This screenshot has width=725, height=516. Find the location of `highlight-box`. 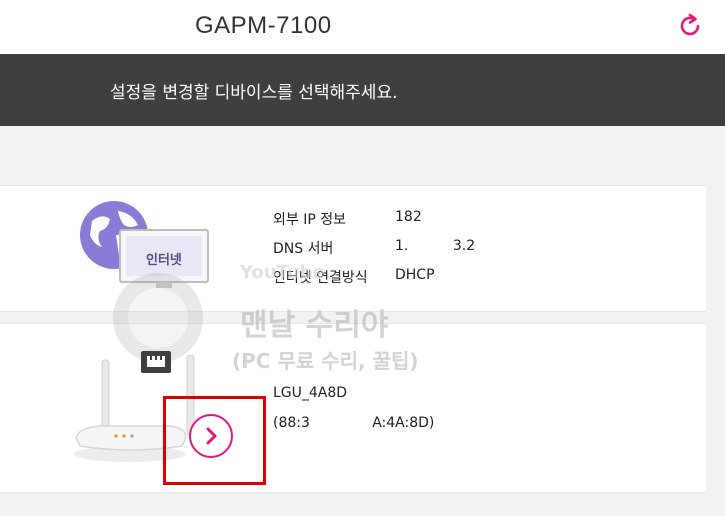

highlight-box is located at coordinates (214, 440).